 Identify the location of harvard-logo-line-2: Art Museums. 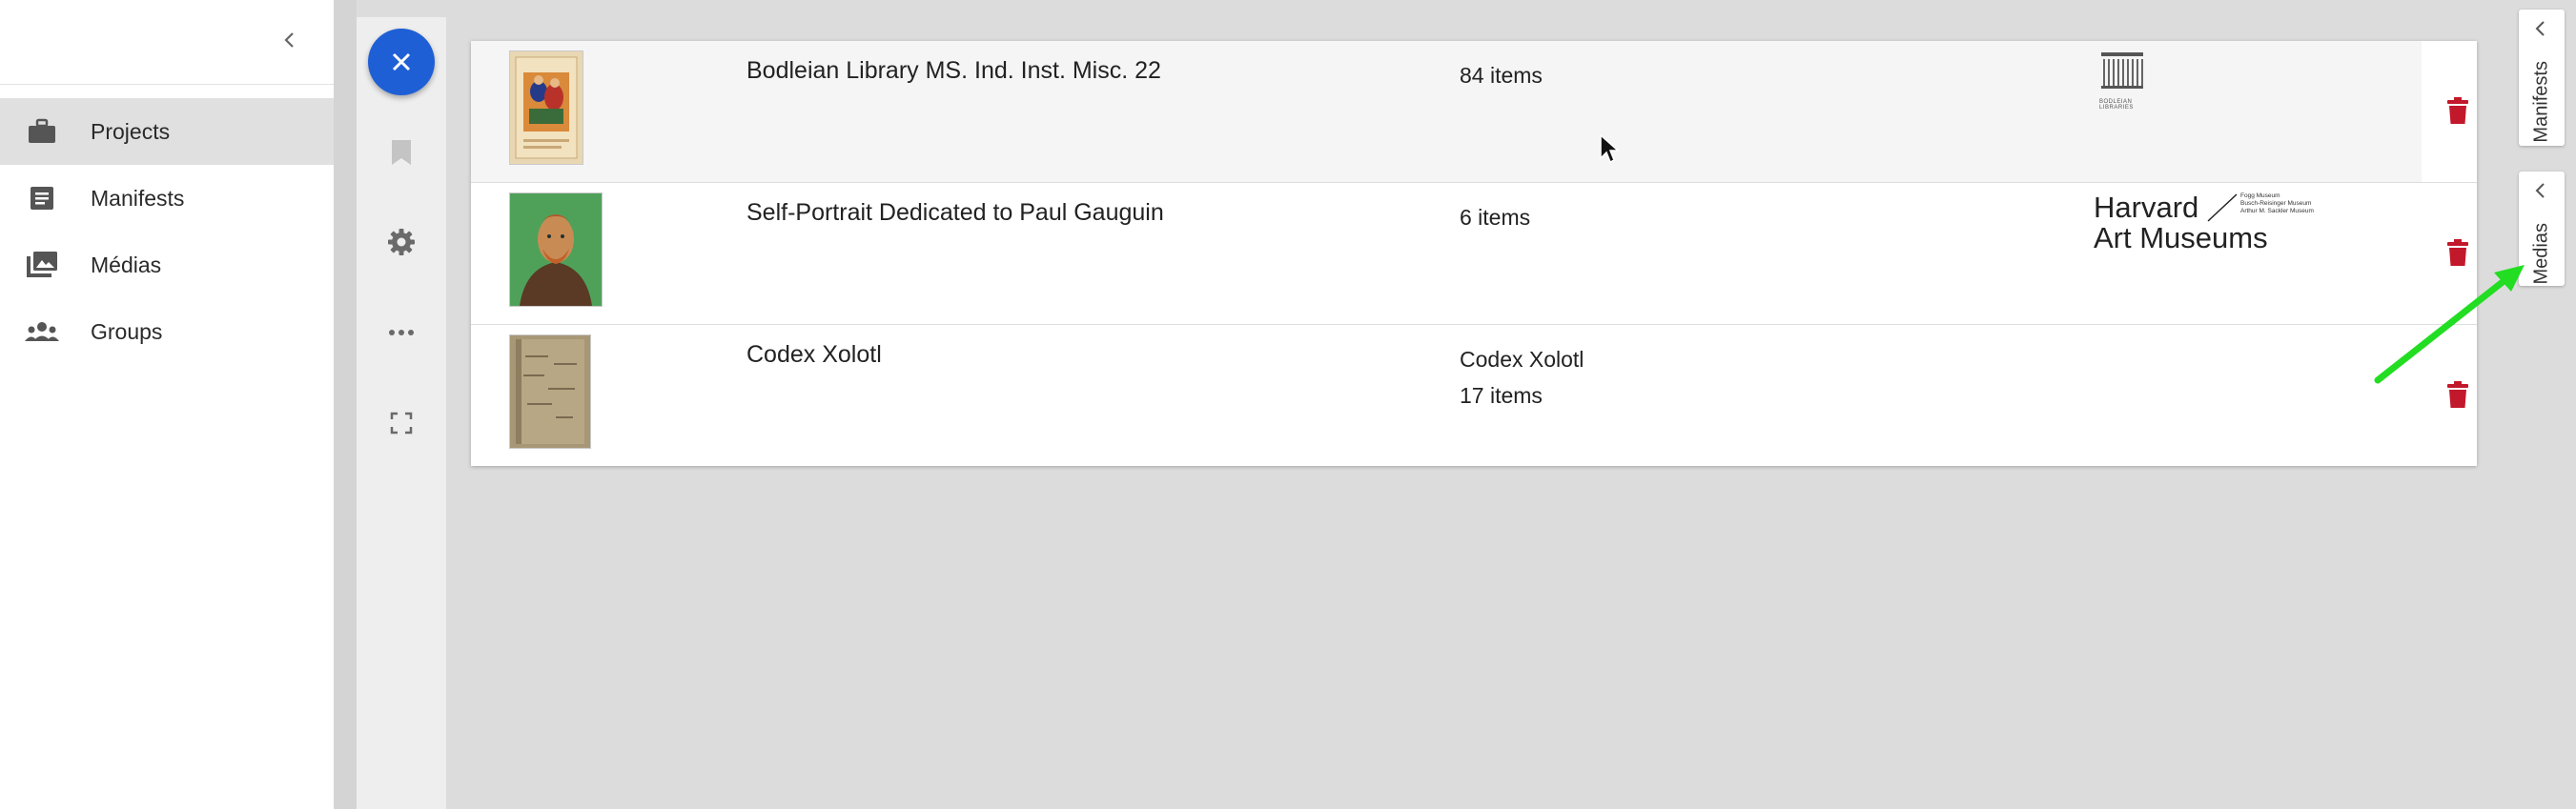
(2181, 237).